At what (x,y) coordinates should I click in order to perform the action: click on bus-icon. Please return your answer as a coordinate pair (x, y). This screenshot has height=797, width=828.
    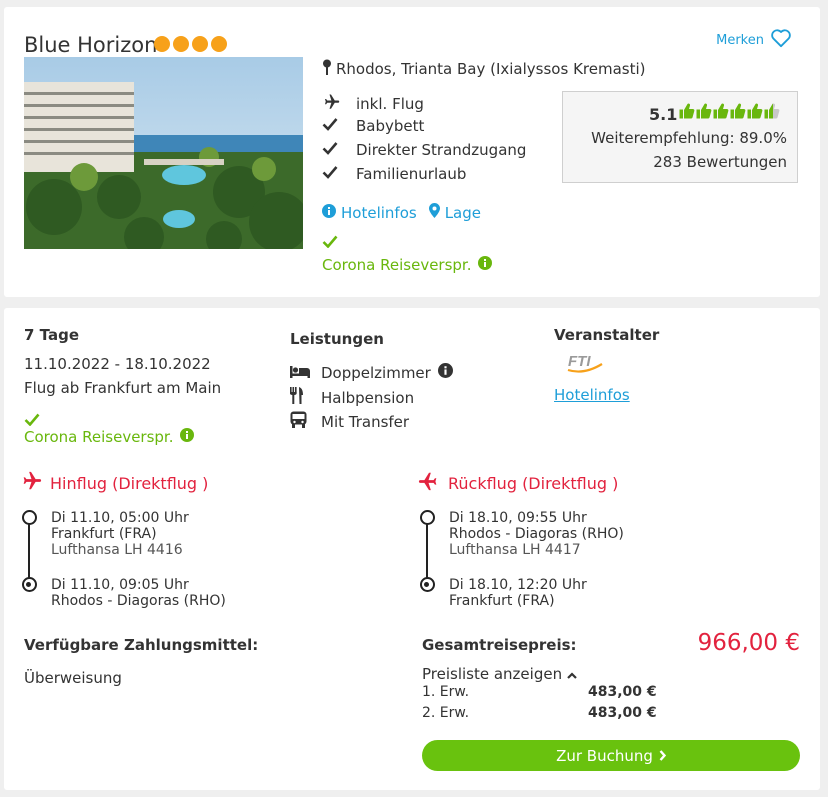
    Looking at the image, I should click on (305, 421).